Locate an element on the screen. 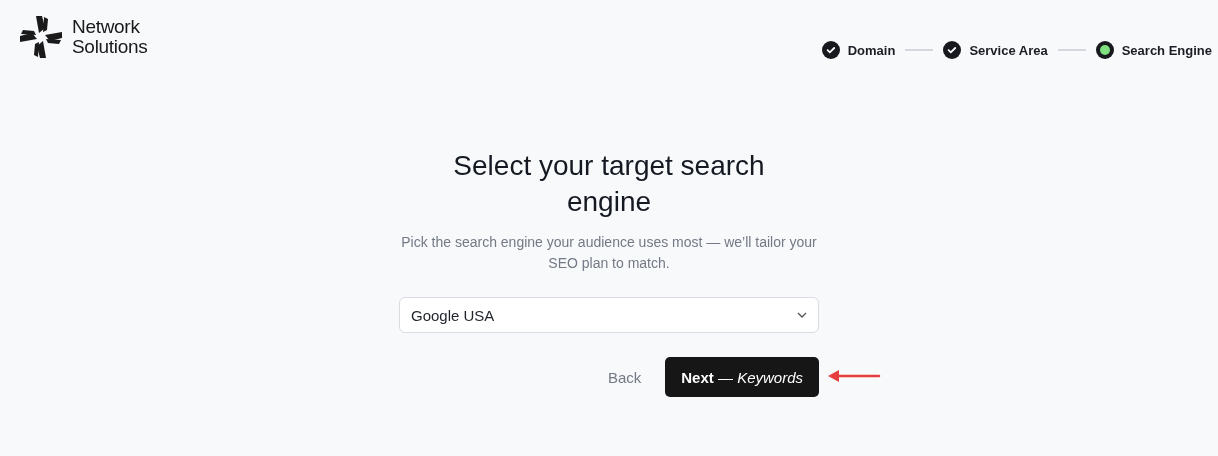 This screenshot has height=456, width=1218. step-label: Search Engine is located at coordinates (1166, 50).